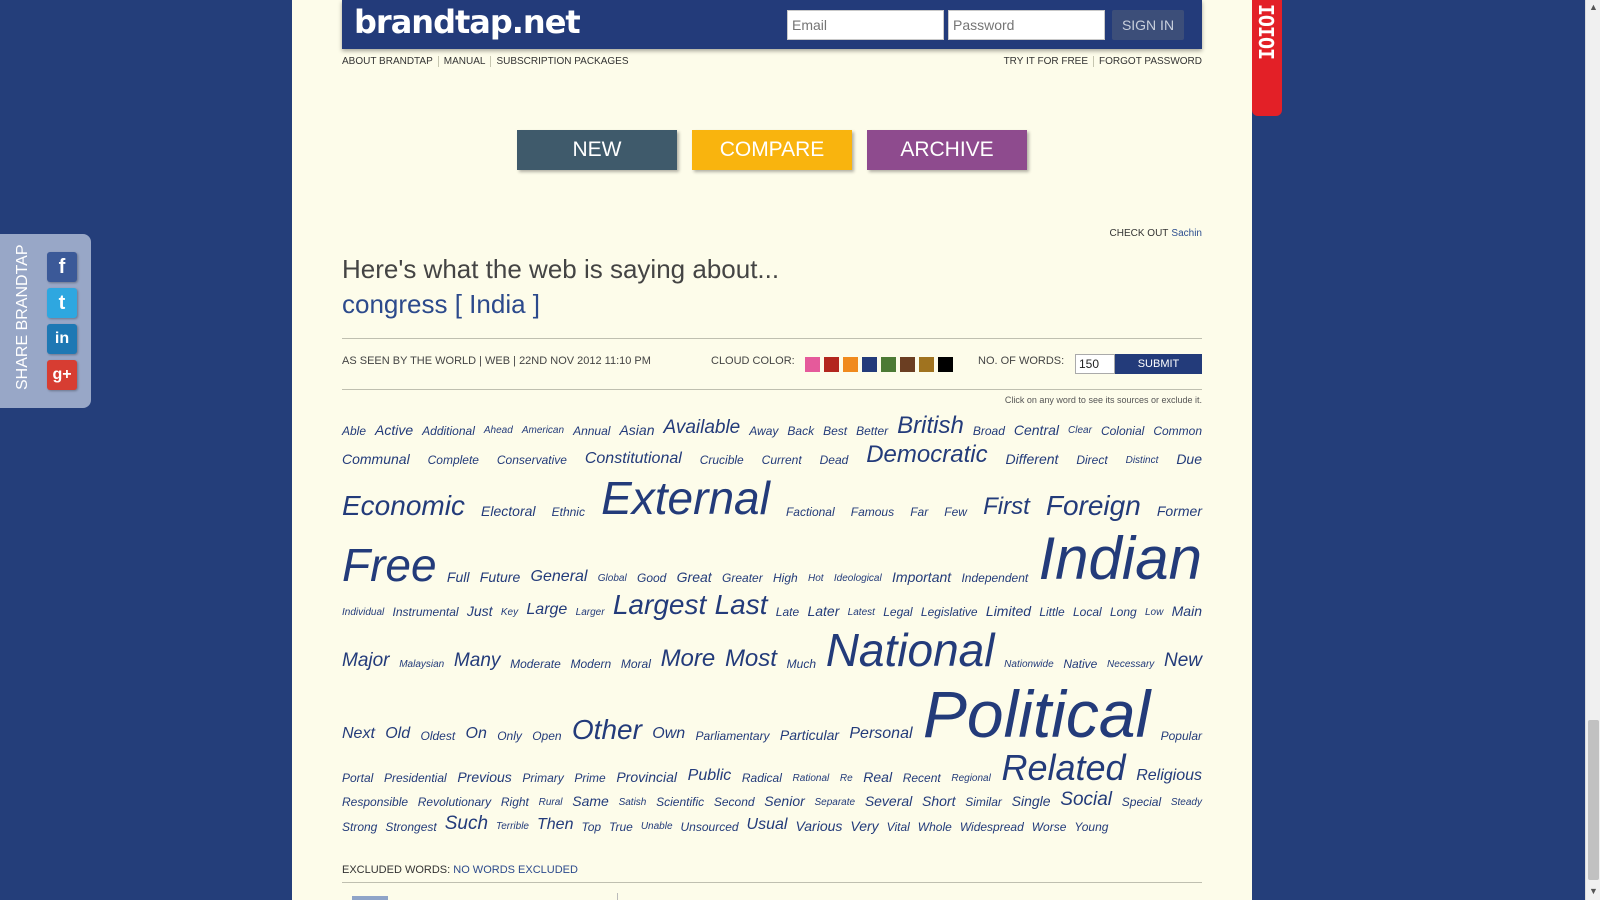  Describe the element at coordinates (464, 61) in the screenshot. I see `nav-manual: MANUAL` at that location.